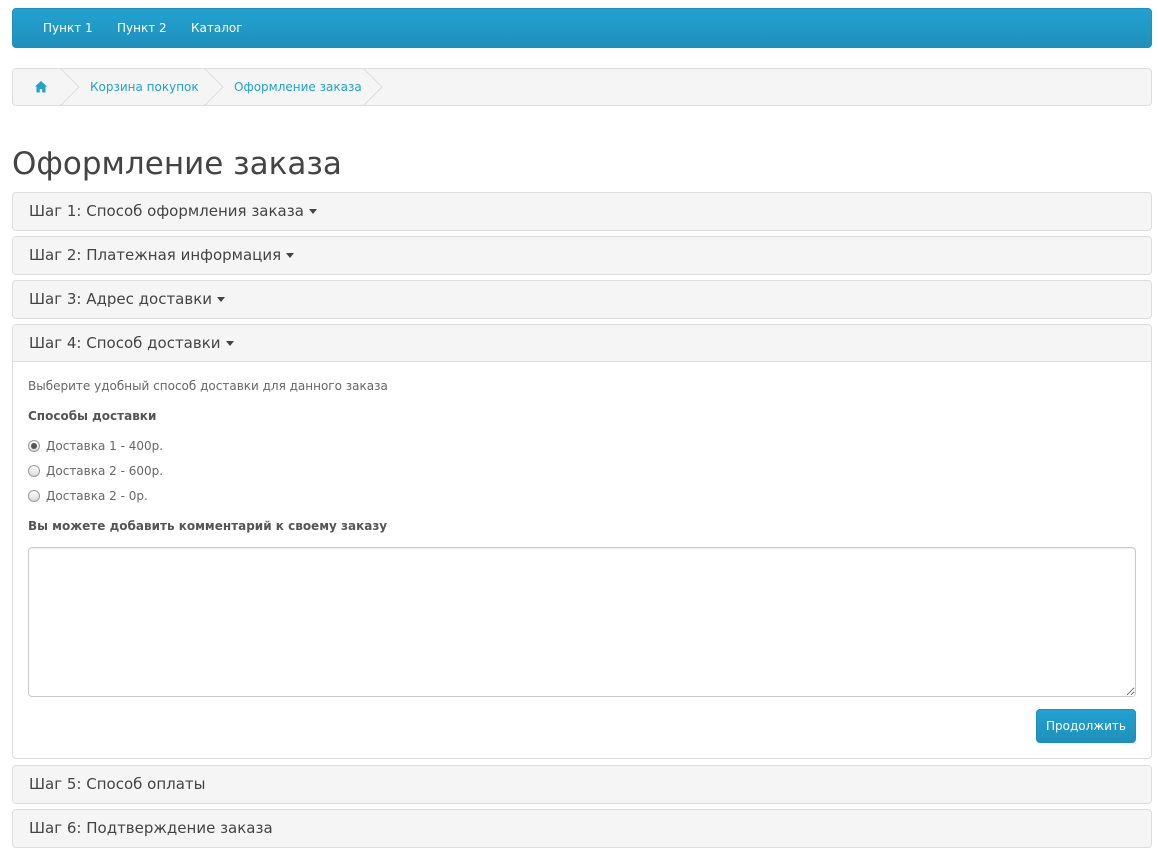 This screenshot has height=855, width=1158. Describe the element at coordinates (92, 416) in the screenshot. I see `shipping-methods-label: Способы доставки` at that location.